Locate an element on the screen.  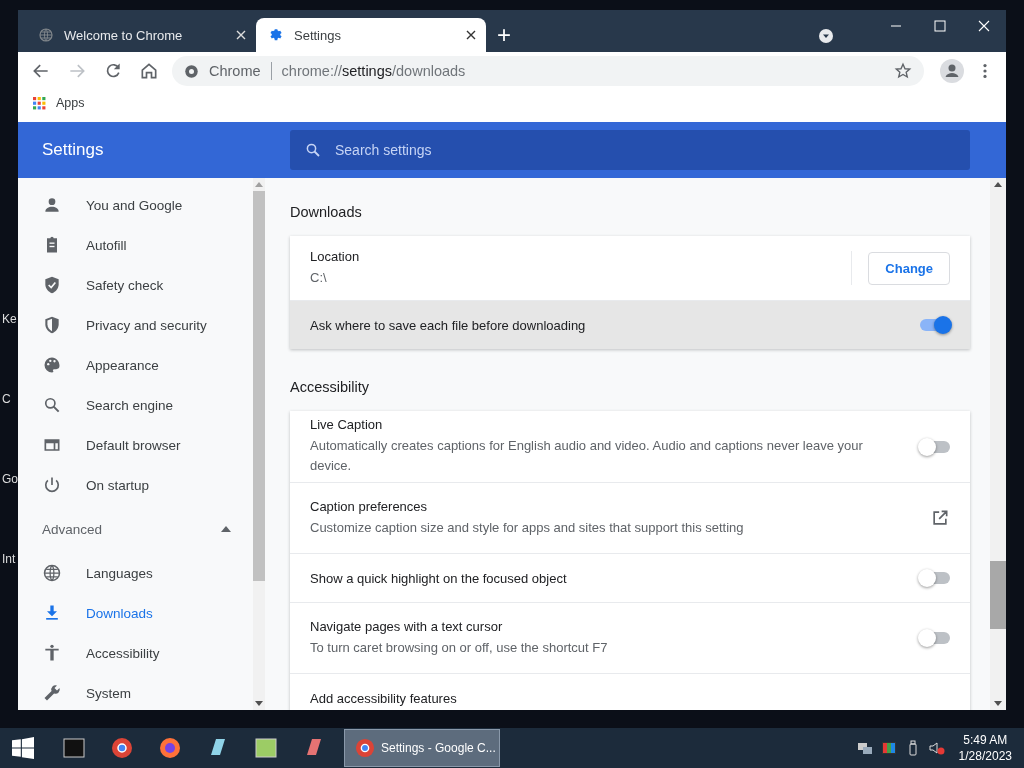
tab-search-icon is located at coordinates (826, 36).